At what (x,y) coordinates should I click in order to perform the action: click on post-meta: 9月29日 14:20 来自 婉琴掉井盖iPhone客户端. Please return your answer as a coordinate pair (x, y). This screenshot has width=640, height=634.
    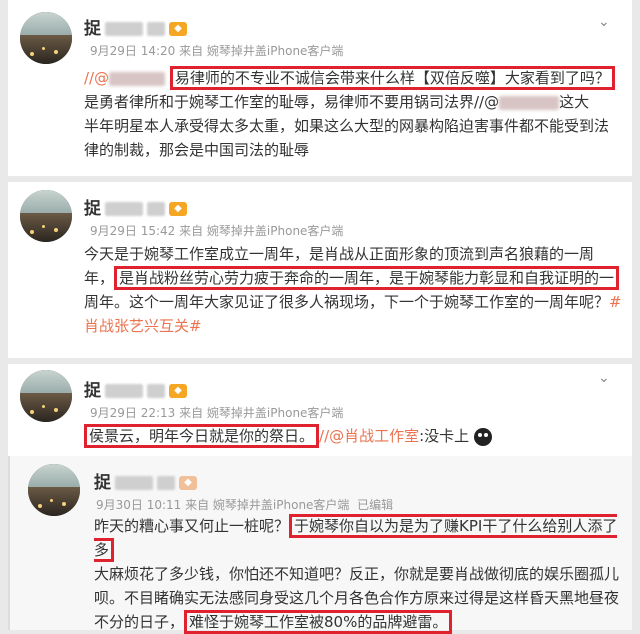
    Looking at the image, I should click on (217, 51).